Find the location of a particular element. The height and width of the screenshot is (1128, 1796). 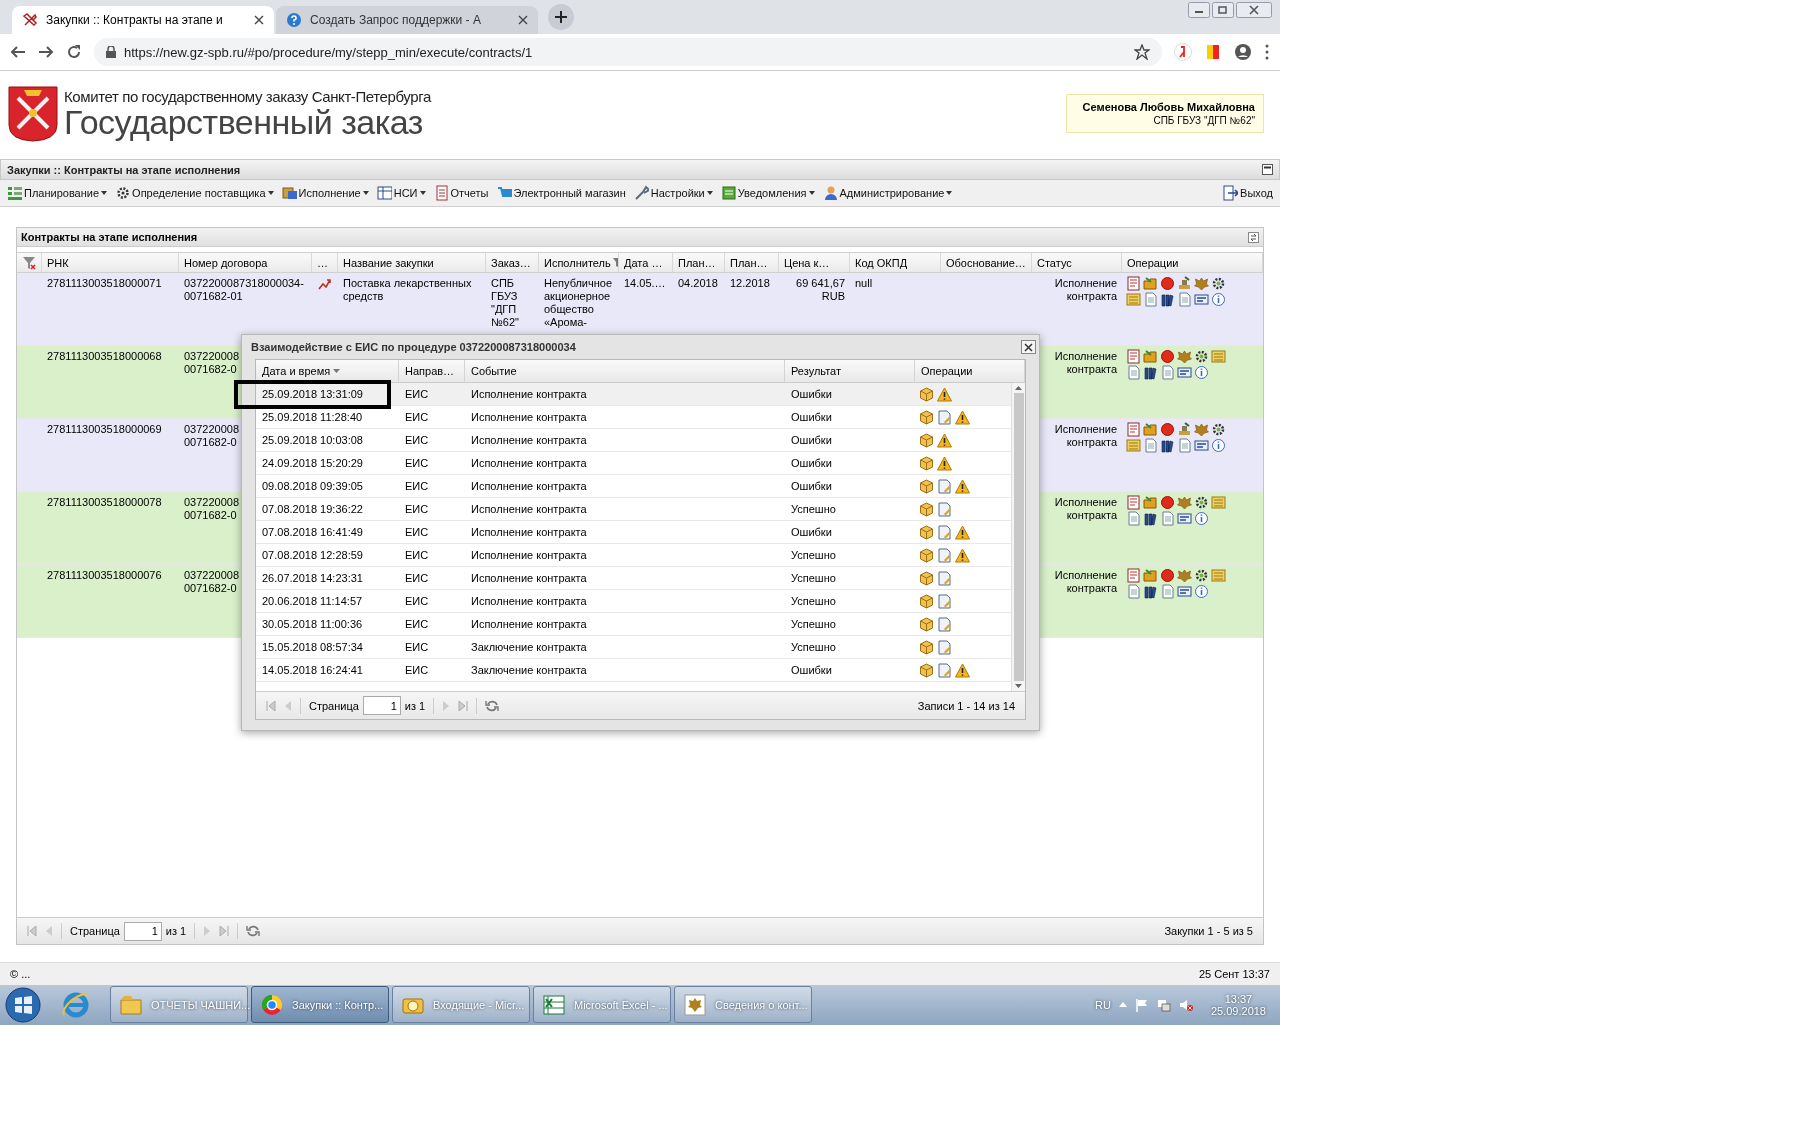

menu-icon is located at coordinates (1267, 52).